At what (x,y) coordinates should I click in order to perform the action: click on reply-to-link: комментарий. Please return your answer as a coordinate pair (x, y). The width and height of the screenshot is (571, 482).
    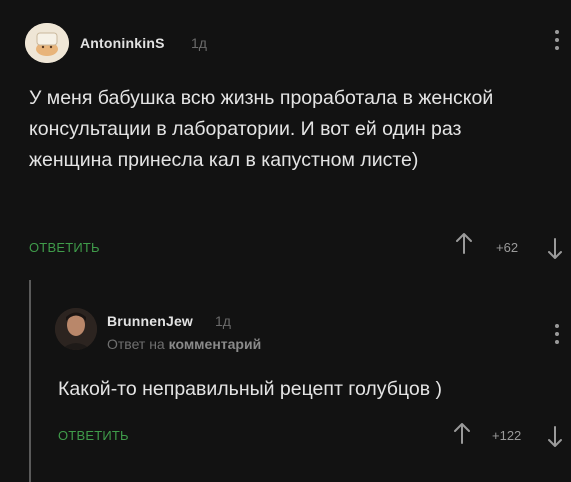
    Looking at the image, I should click on (215, 344).